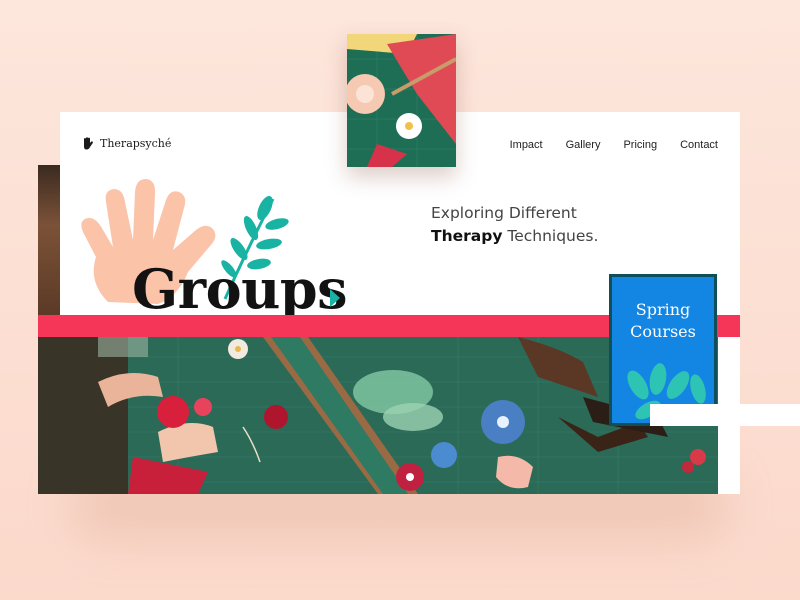  Describe the element at coordinates (663, 309) in the screenshot. I see `card-title-line1: Spring` at that location.